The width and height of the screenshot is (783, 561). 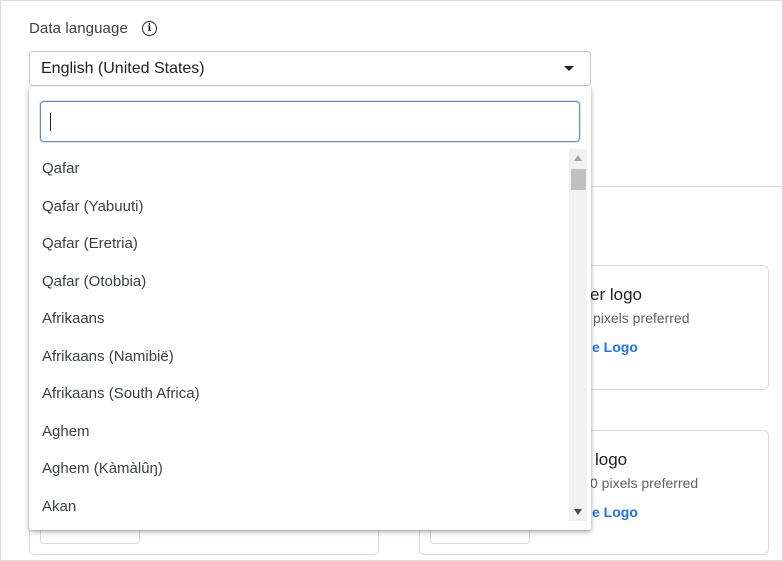 I want to click on language-option: Qafar (Yabuuti), so click(x=299, y=207).